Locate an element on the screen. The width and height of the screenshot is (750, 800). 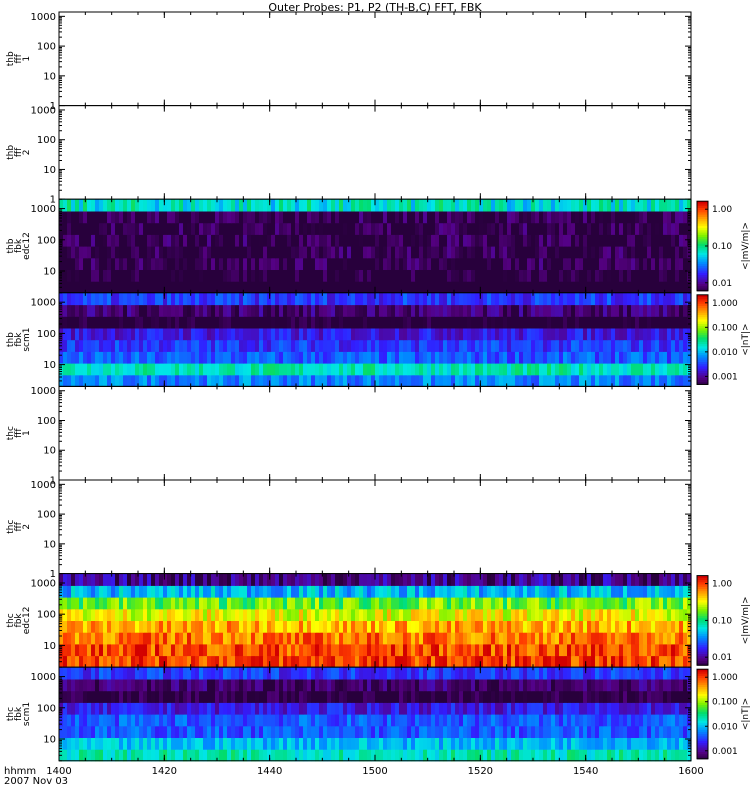
panel-1: 1000100101thbfff1 is located at coordinates (349, 61).